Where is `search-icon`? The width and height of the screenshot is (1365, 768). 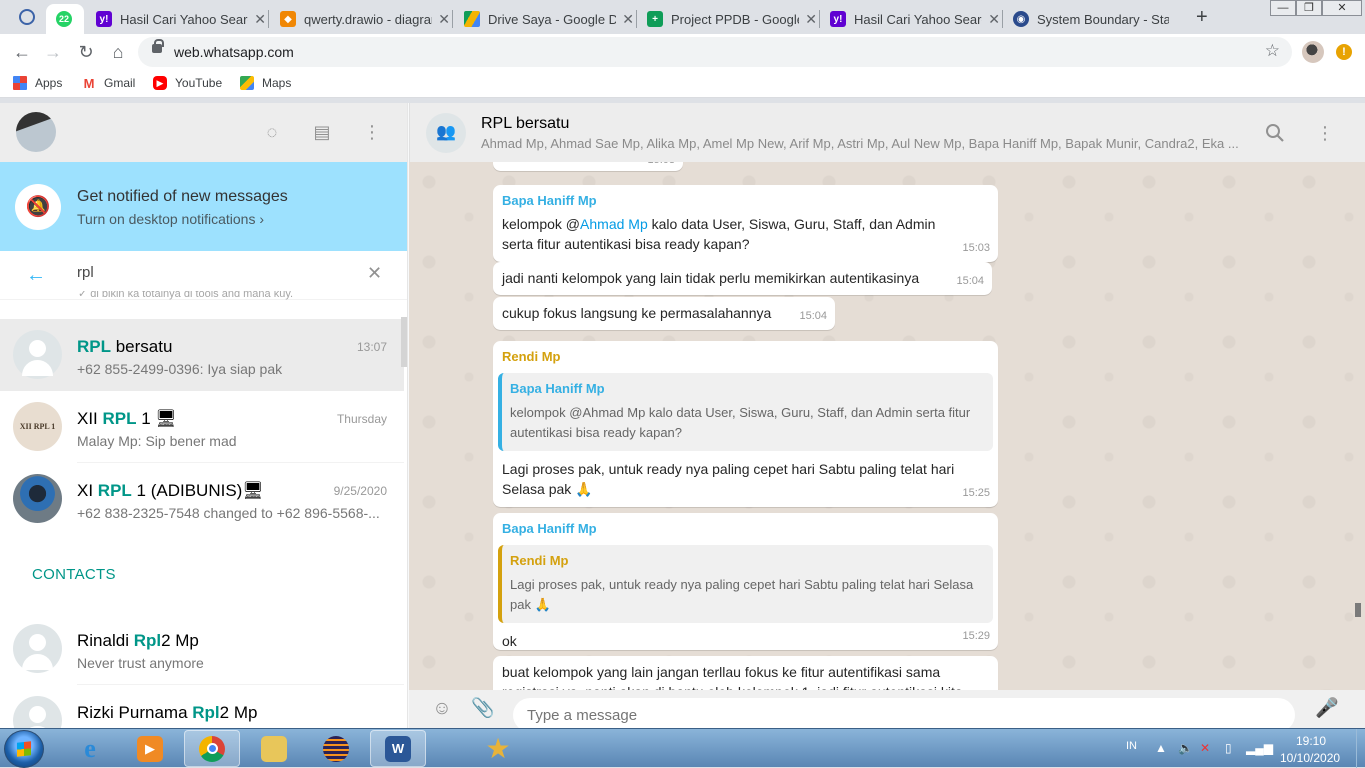
search-icon is located at coordinates (1275, 133).